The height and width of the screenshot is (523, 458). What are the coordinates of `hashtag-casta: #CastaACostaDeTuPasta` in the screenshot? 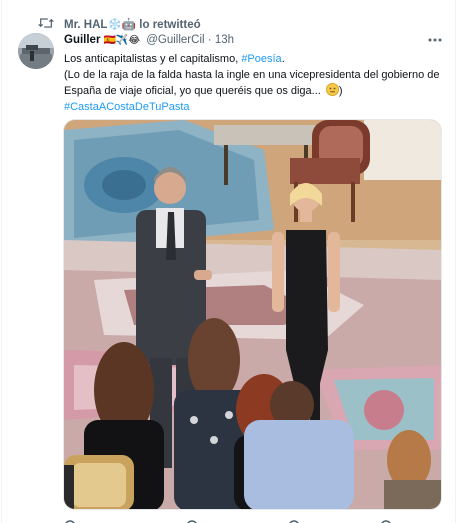 It's located at (254, 108).